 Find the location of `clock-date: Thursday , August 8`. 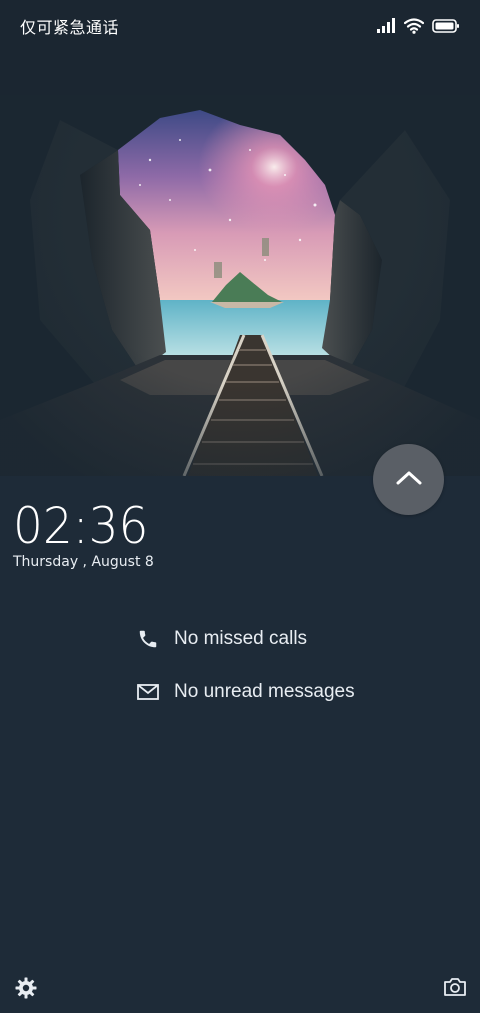

clock-date: Thursday , August 8 is located at coordinates (83, 562).